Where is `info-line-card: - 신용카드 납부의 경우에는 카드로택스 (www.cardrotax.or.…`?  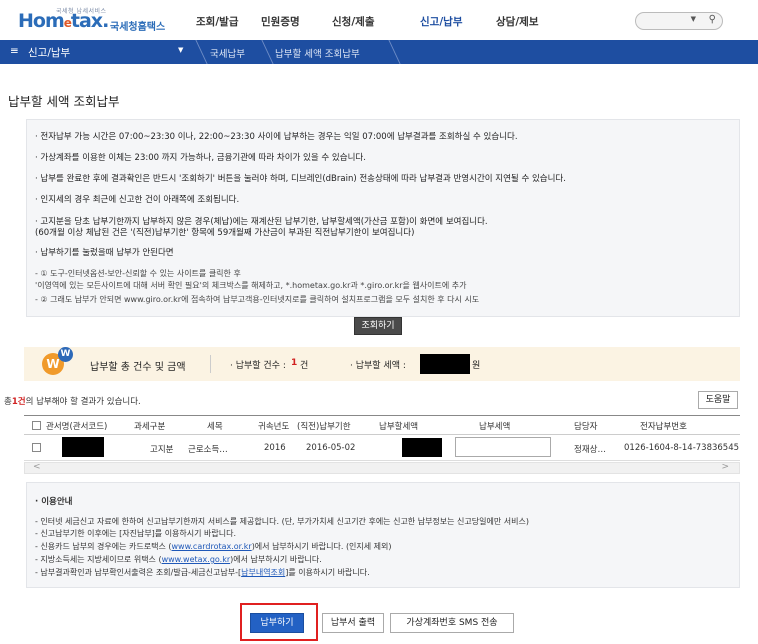
info-line-card: - 신용카드 납부의 경우에는 카드로택스 (www.cardrotax.or.… is located at coordinates (213, 546).